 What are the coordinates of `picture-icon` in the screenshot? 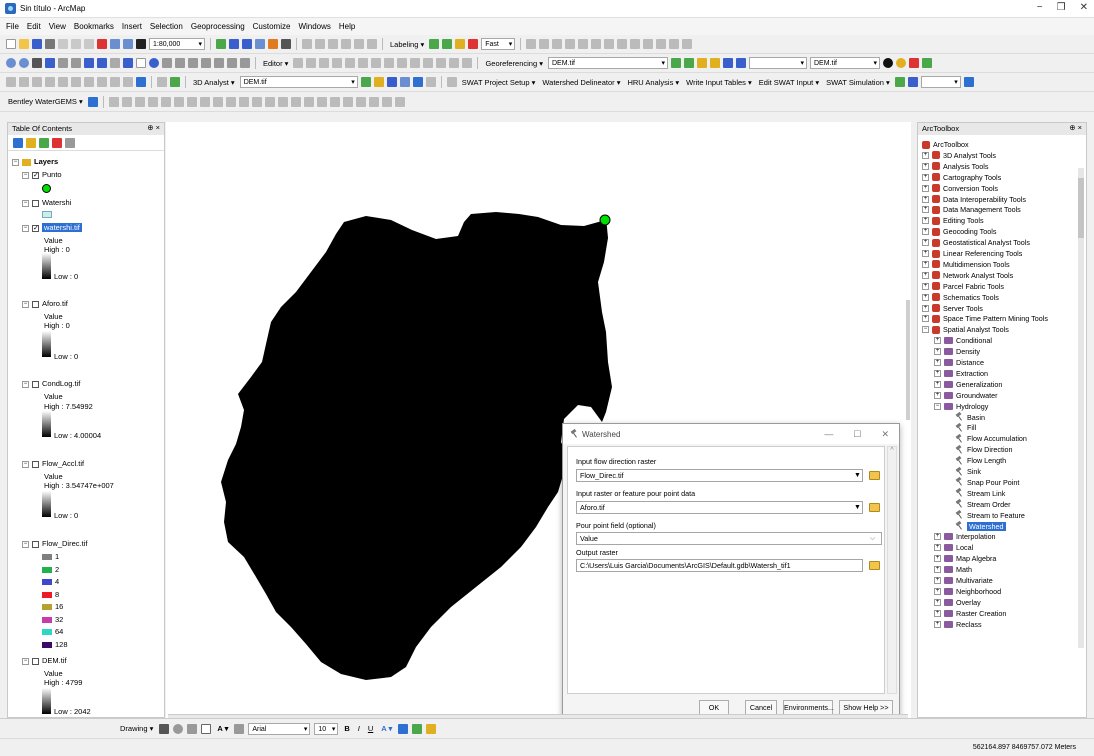 It's located at (635, 44).